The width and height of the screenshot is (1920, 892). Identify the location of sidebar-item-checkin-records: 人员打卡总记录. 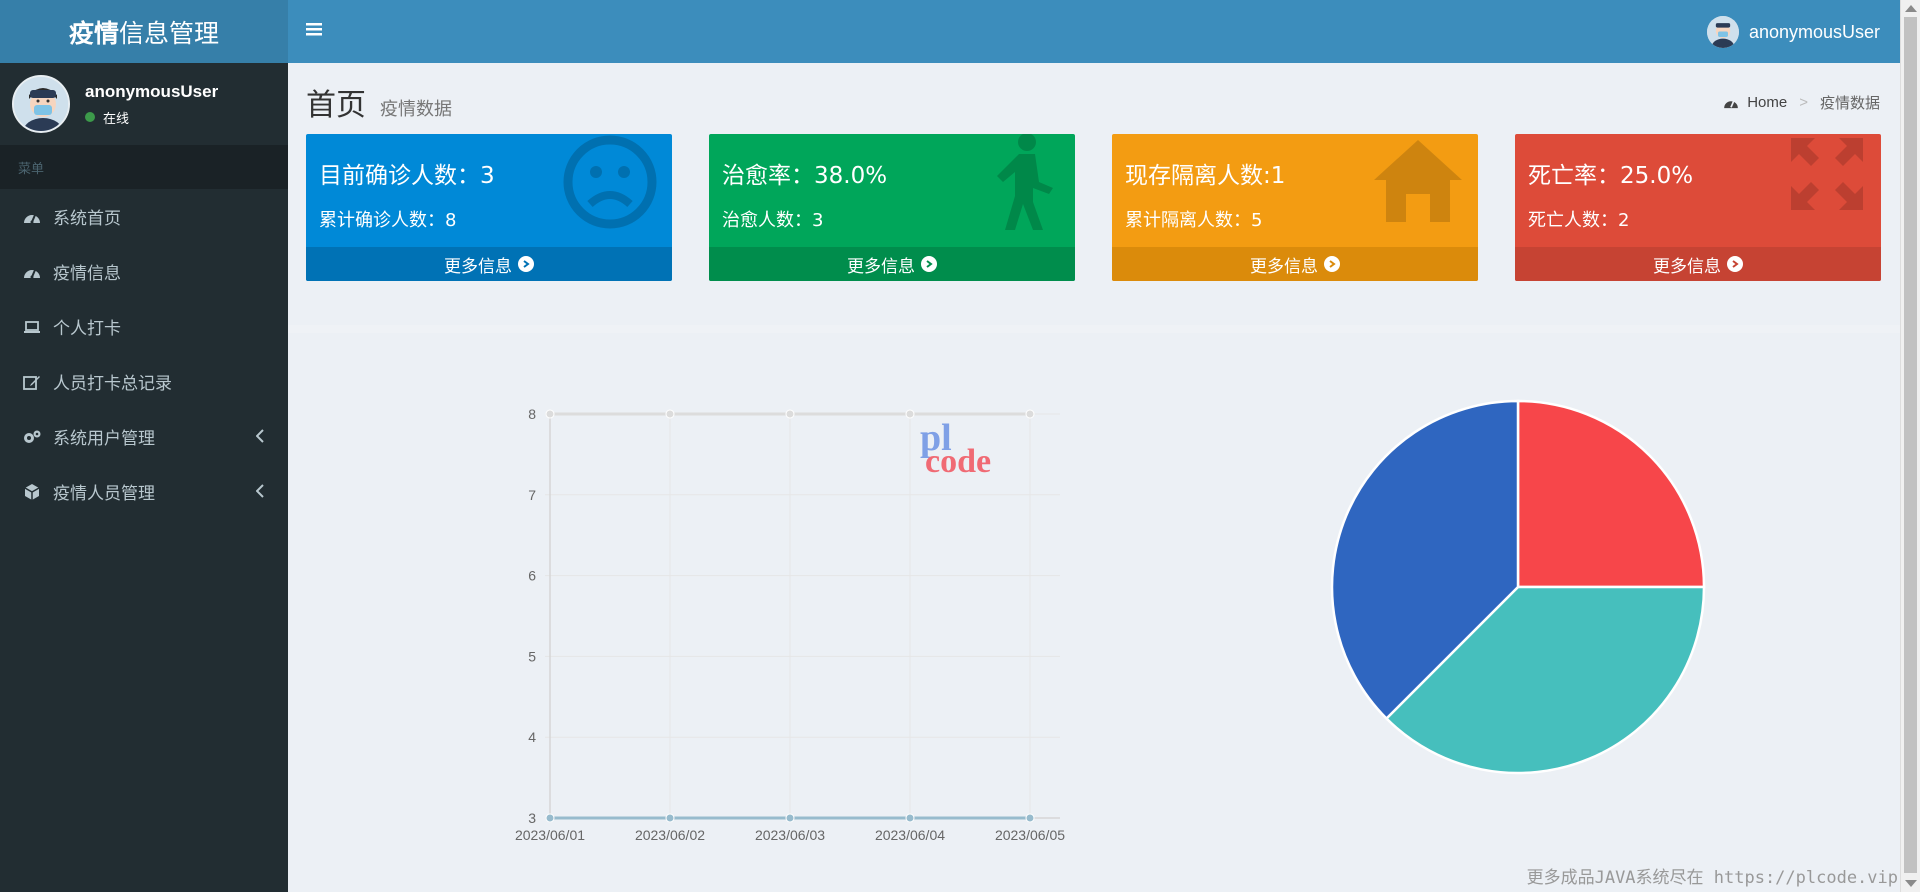
(144, 381).